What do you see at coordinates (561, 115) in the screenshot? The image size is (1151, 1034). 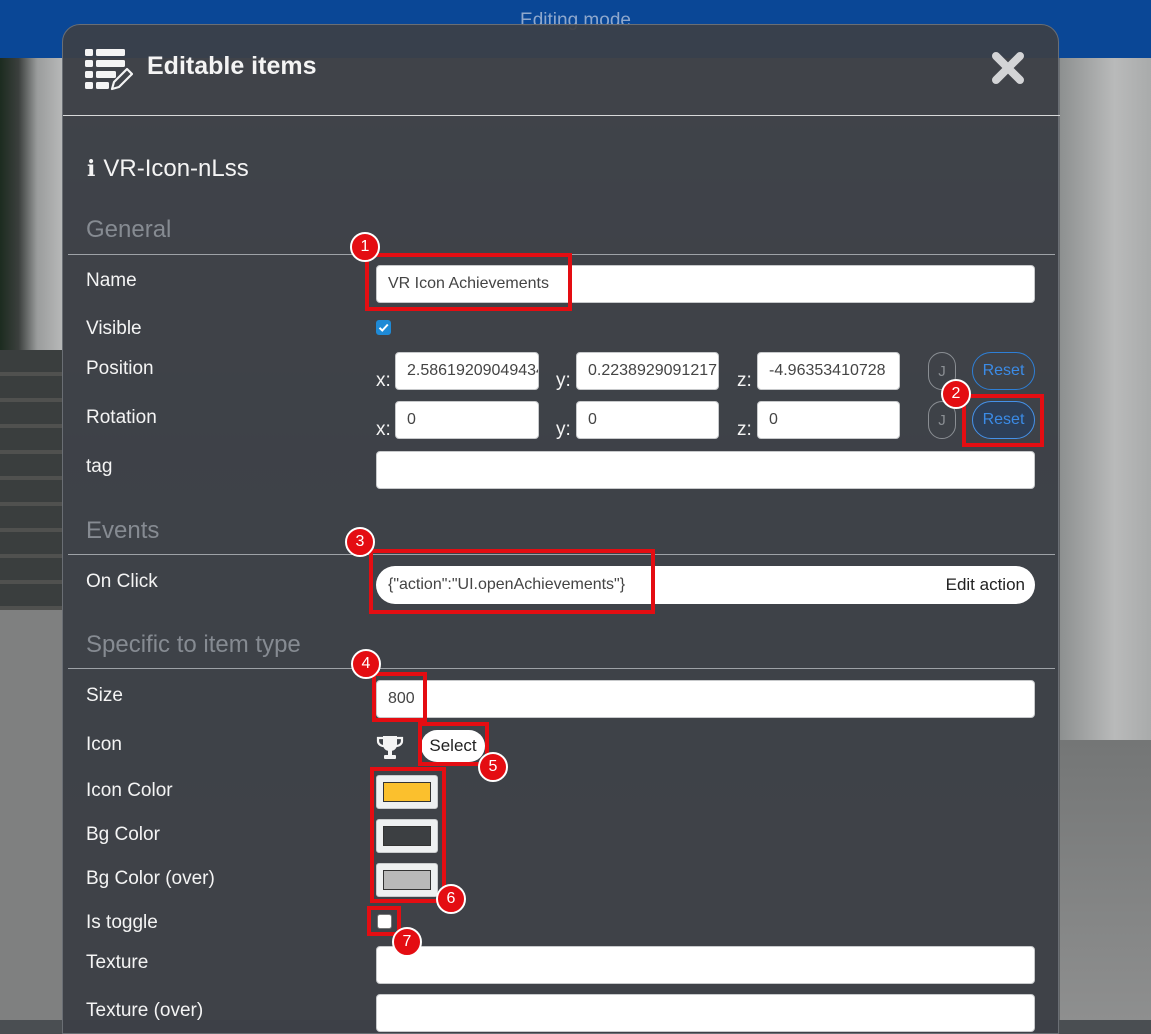 I see `header-divider` at bounding box center [561, 115].